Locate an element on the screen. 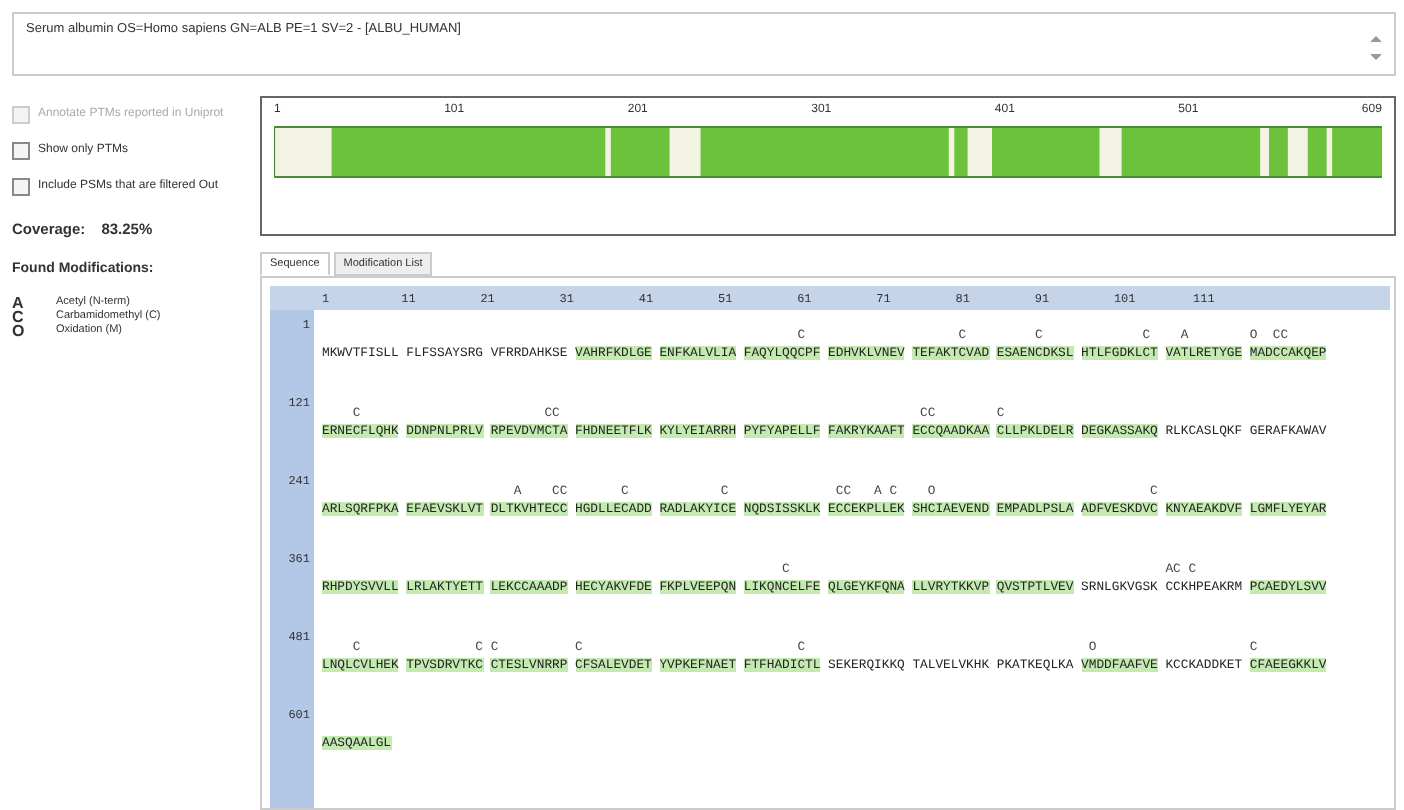 The image size is (1404, 810). modification-symbol: C is located at coordinates (19, 317).